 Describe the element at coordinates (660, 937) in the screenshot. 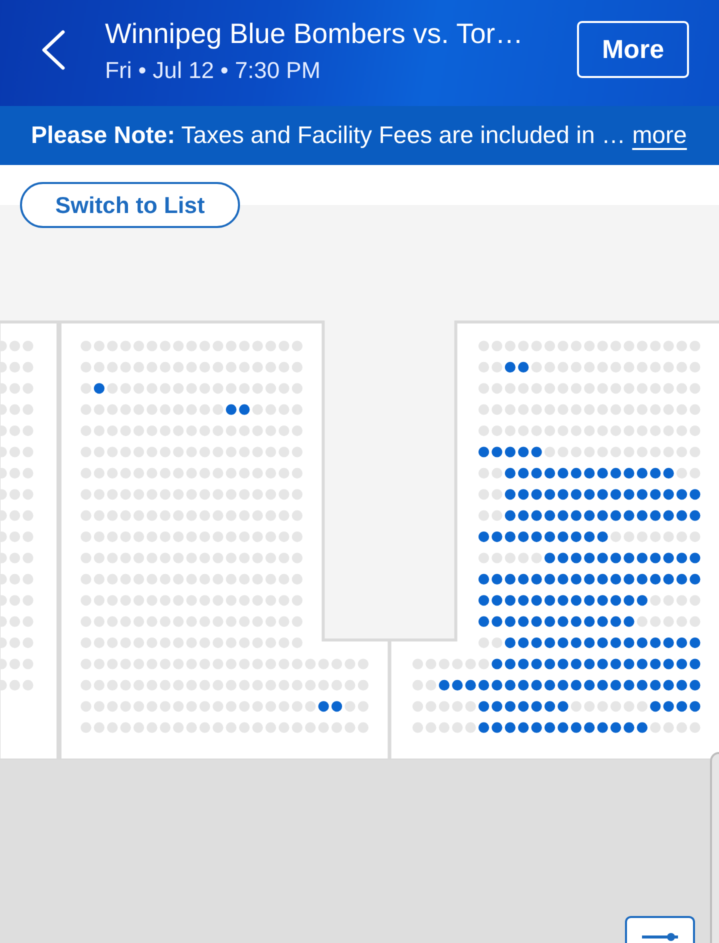

I see `slider-icon` at that location.